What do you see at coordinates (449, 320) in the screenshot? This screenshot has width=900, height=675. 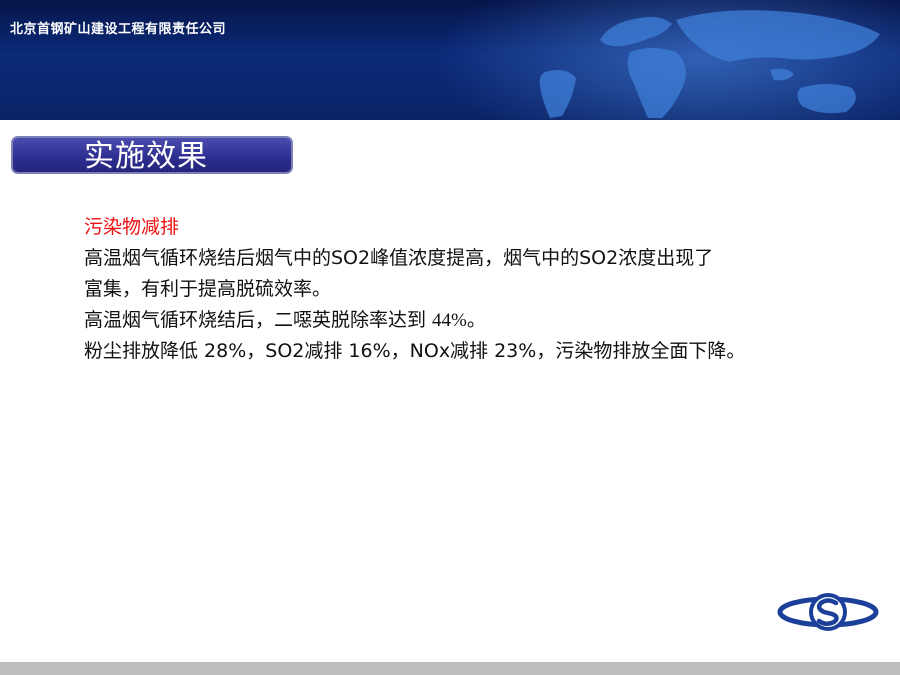 I see `dioxin-value: 44%` at bounding box center [449, 320].